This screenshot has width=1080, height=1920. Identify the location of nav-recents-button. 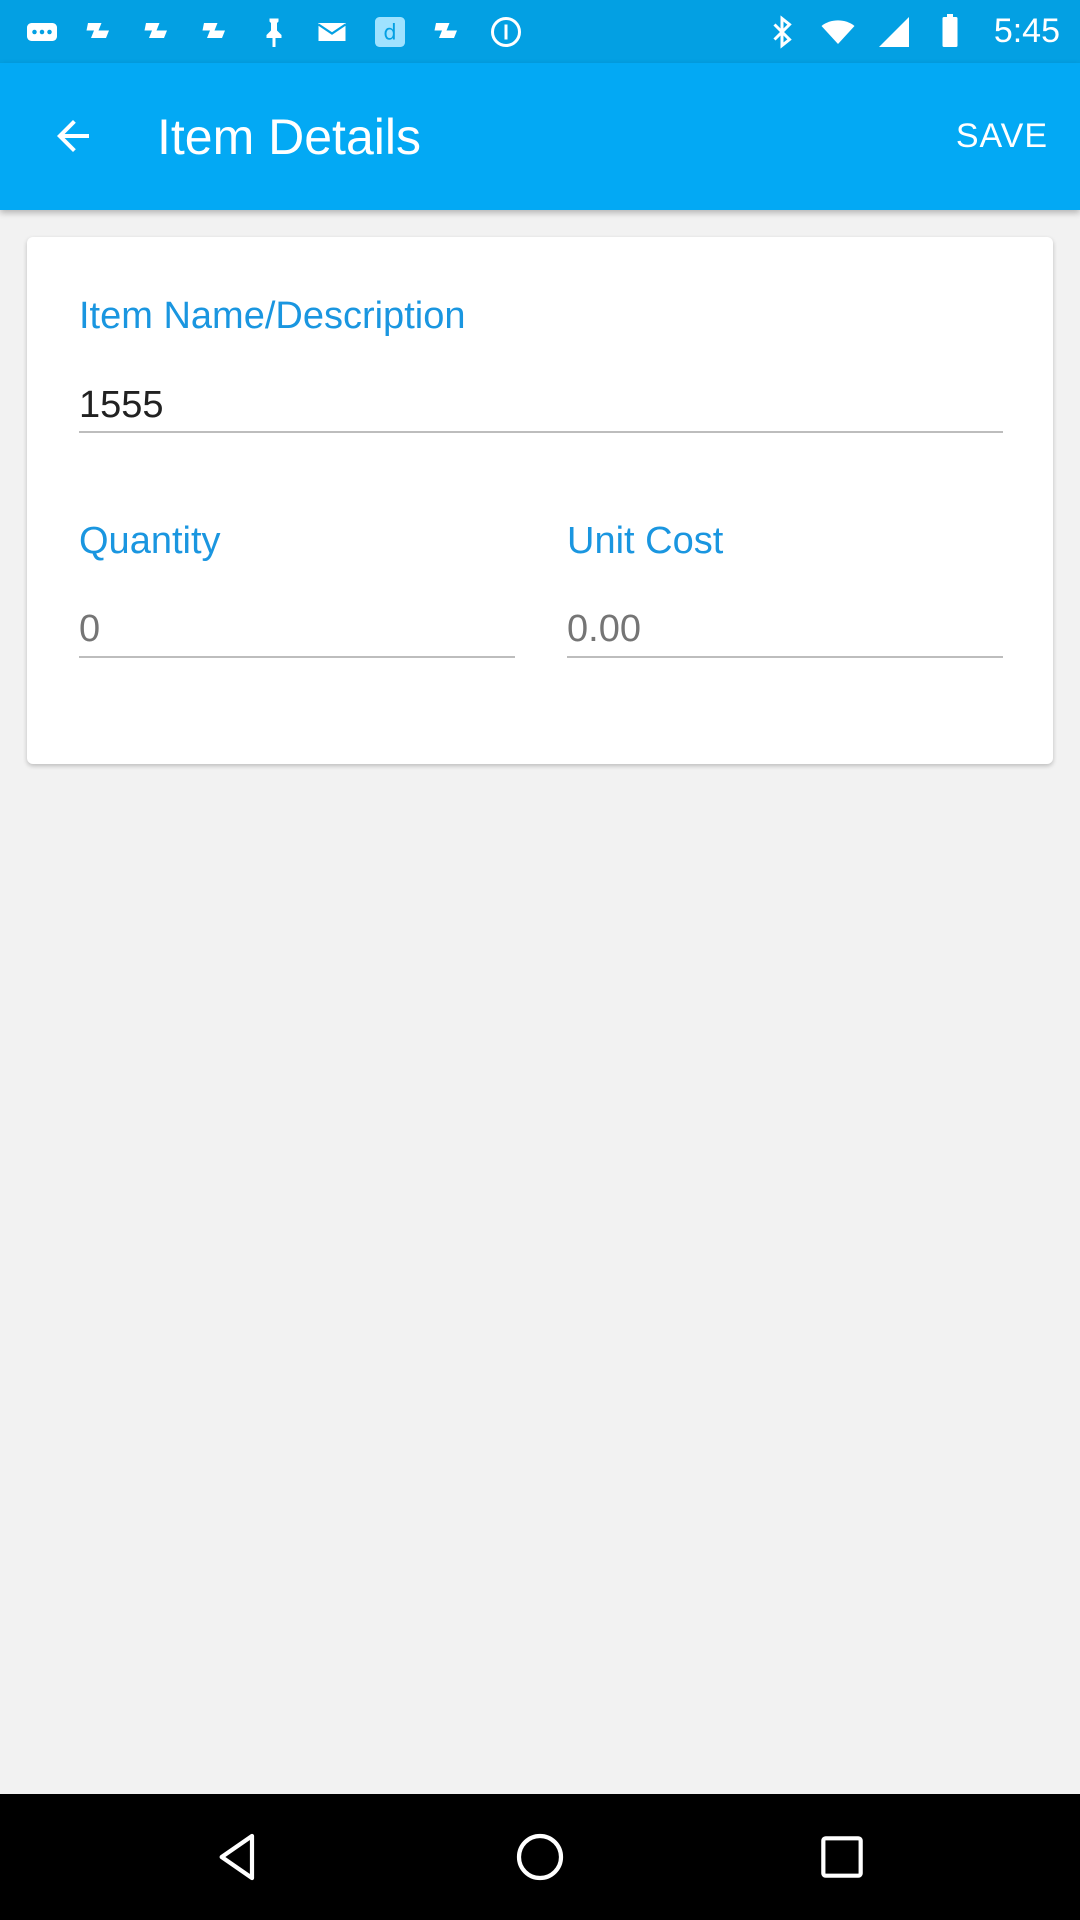
(842, 1857).